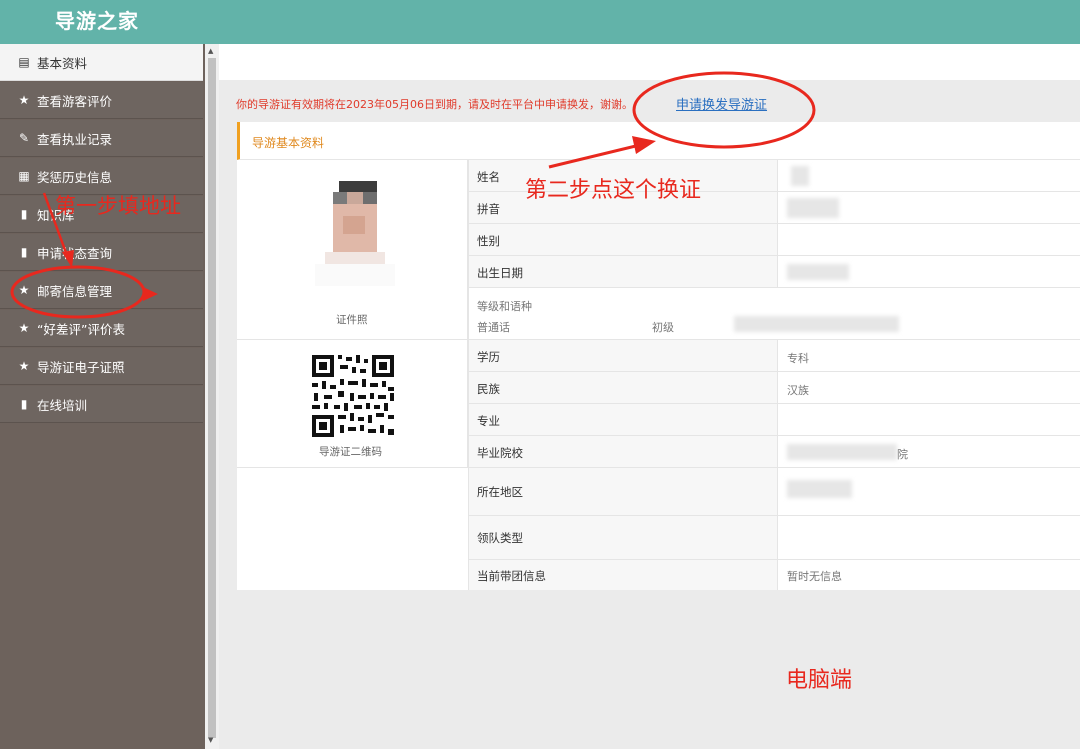 Image resolution: width=1080 pixels, height=749 pixels. What do you see at coordinates (118, 206) in the screenshot?
I see `annotation-step1: 第一步填地址` at bounding box center [118, 206].